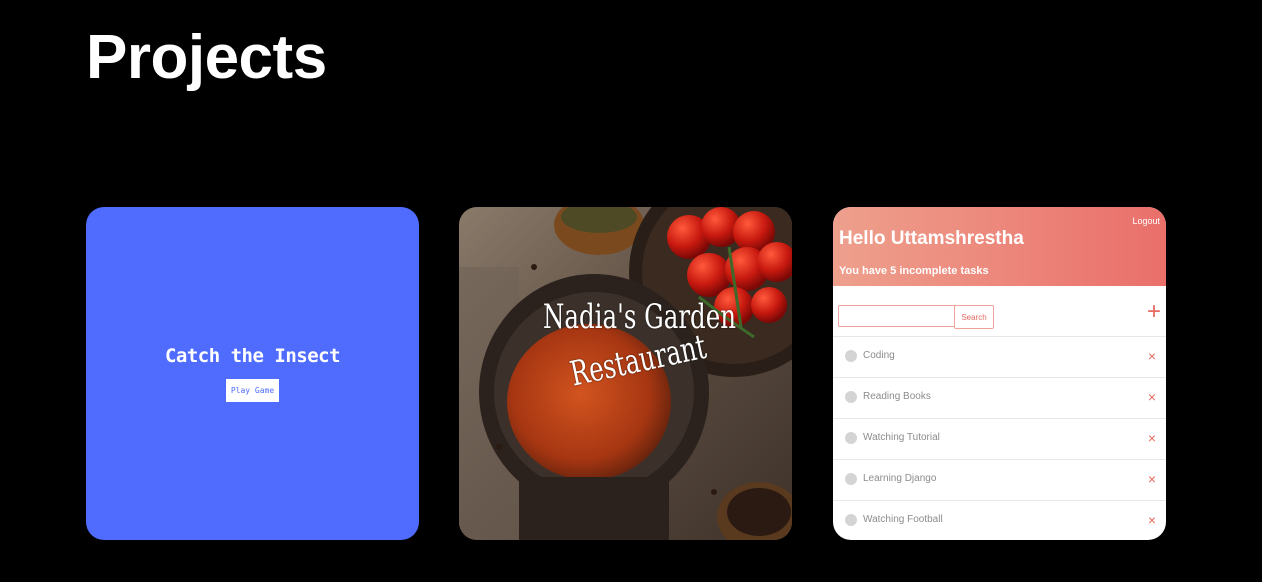 The width and height of the screenshot is (1262, 582). I want to click on task-row: Learning Django ×, so click(999, 479).